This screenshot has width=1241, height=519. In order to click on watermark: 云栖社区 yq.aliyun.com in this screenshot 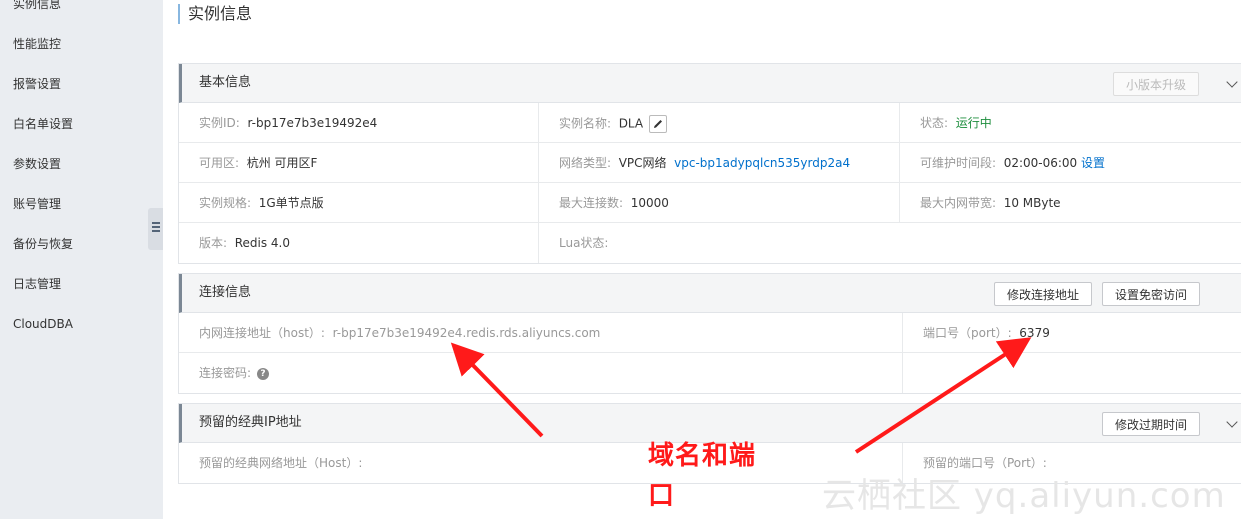, I will do `click(1024, 496)`.